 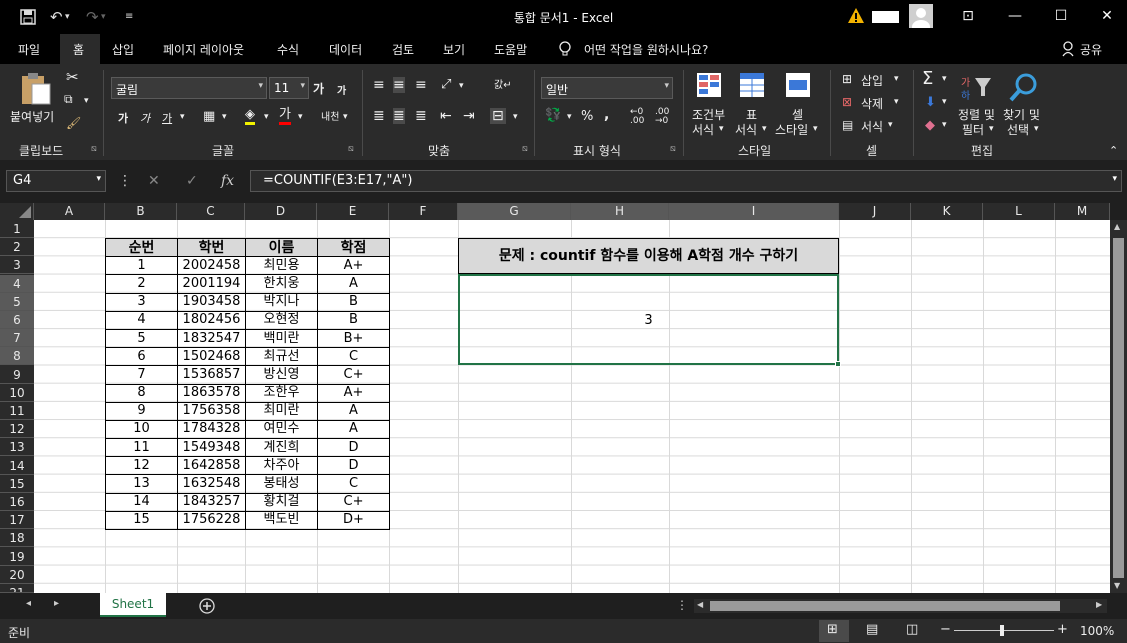 I want to click on table-cell: 백미란, so click(x=281, y=338).